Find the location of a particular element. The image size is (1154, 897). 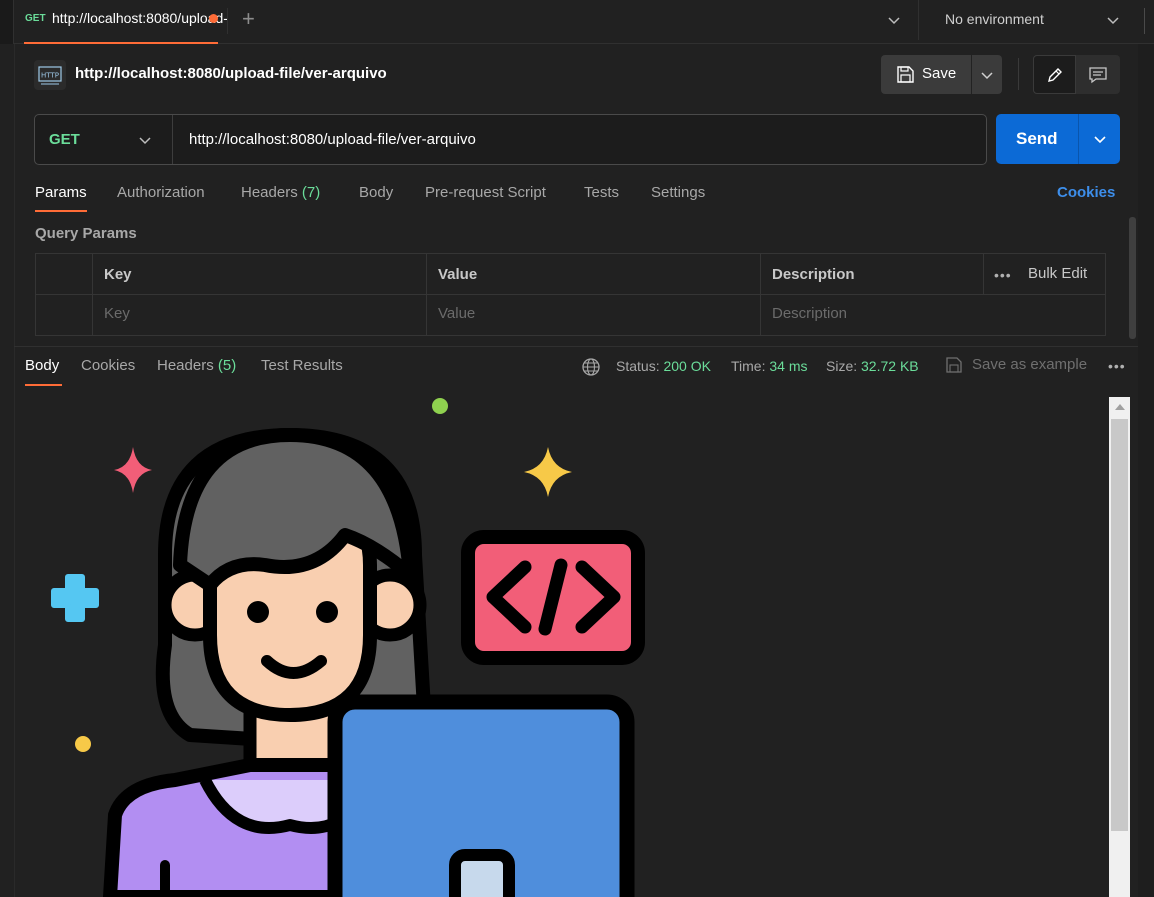

response-tab-test-results: Test Results is located at coordinates (302, 365).